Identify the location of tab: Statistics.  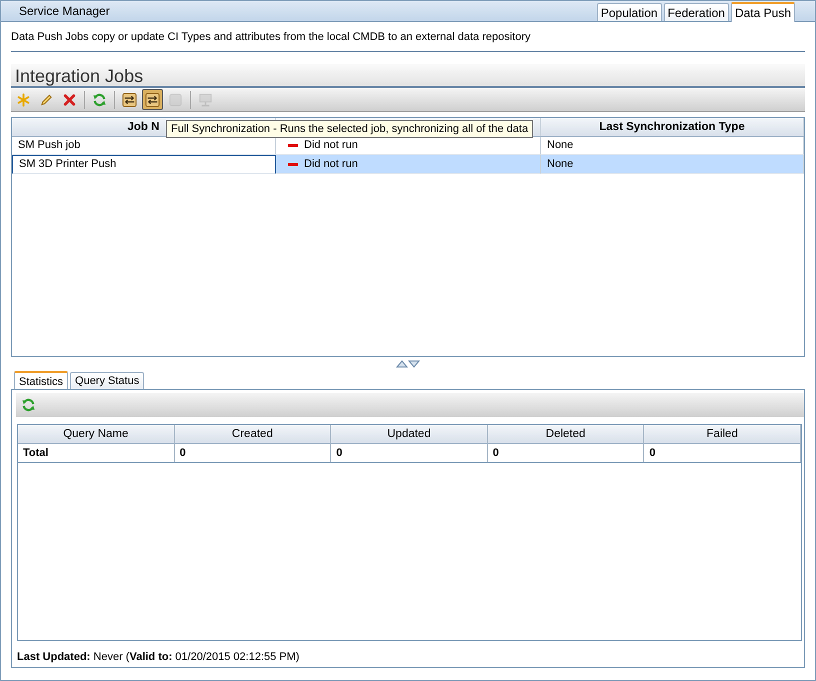
(41, 380).